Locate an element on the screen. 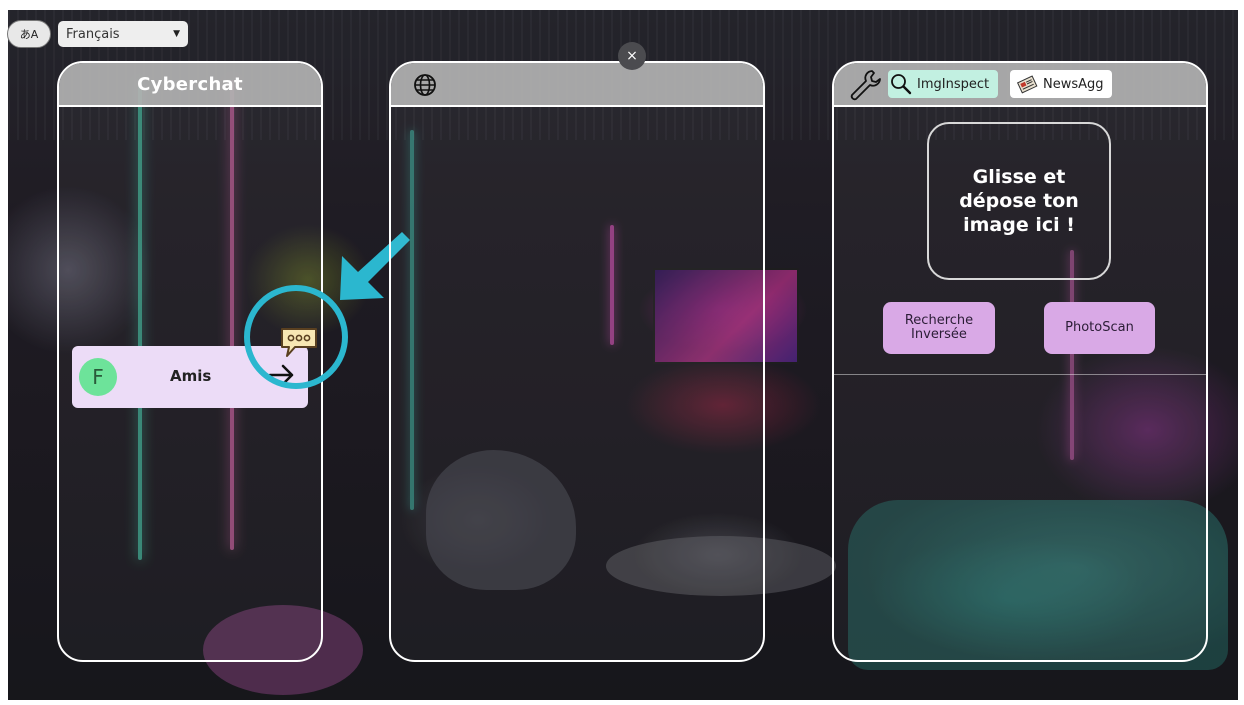  reverse-search-button: Recherche Inversée is located at coordinates (939, 328).